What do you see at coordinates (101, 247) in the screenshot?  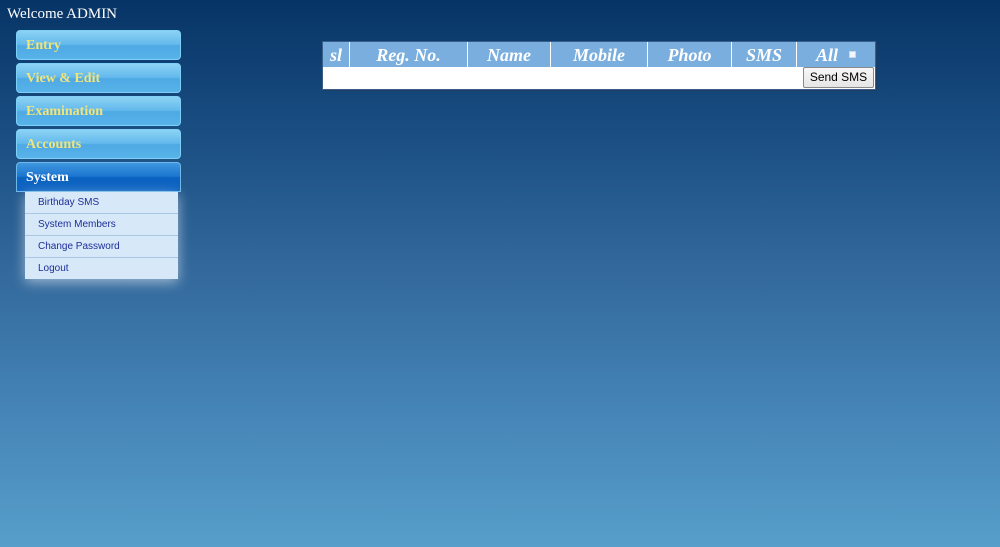 I see `submenu-item-change-password: Change Password` at bounding box center [101, 247].